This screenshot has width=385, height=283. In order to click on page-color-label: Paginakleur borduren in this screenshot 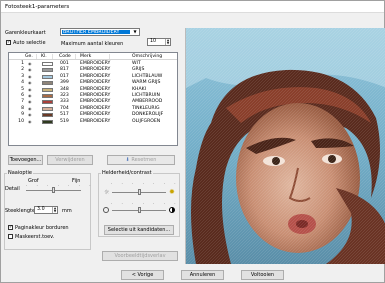, I will do `click(42, 228)`.